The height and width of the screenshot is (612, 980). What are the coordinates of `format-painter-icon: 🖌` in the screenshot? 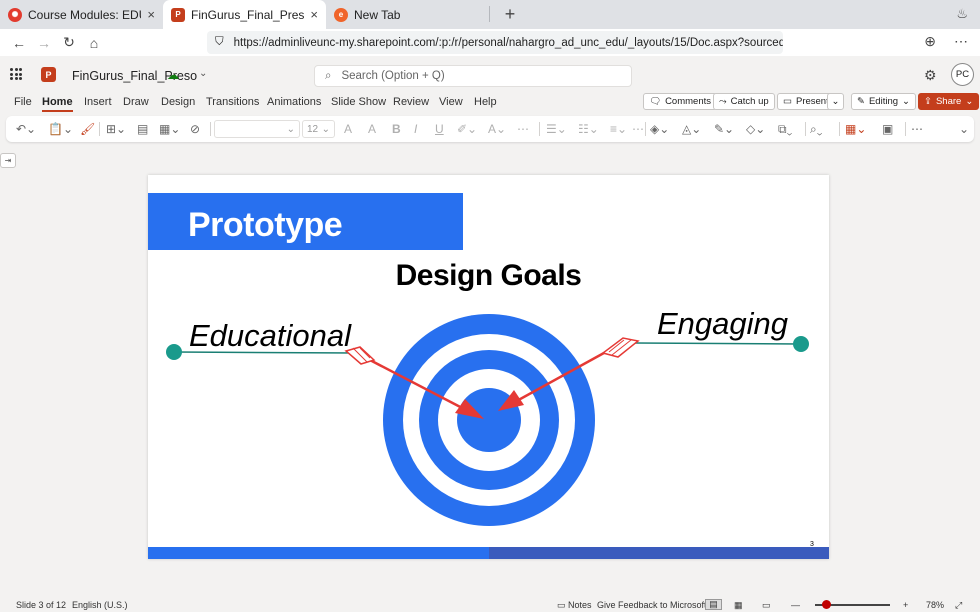 It's located at (87, 129).